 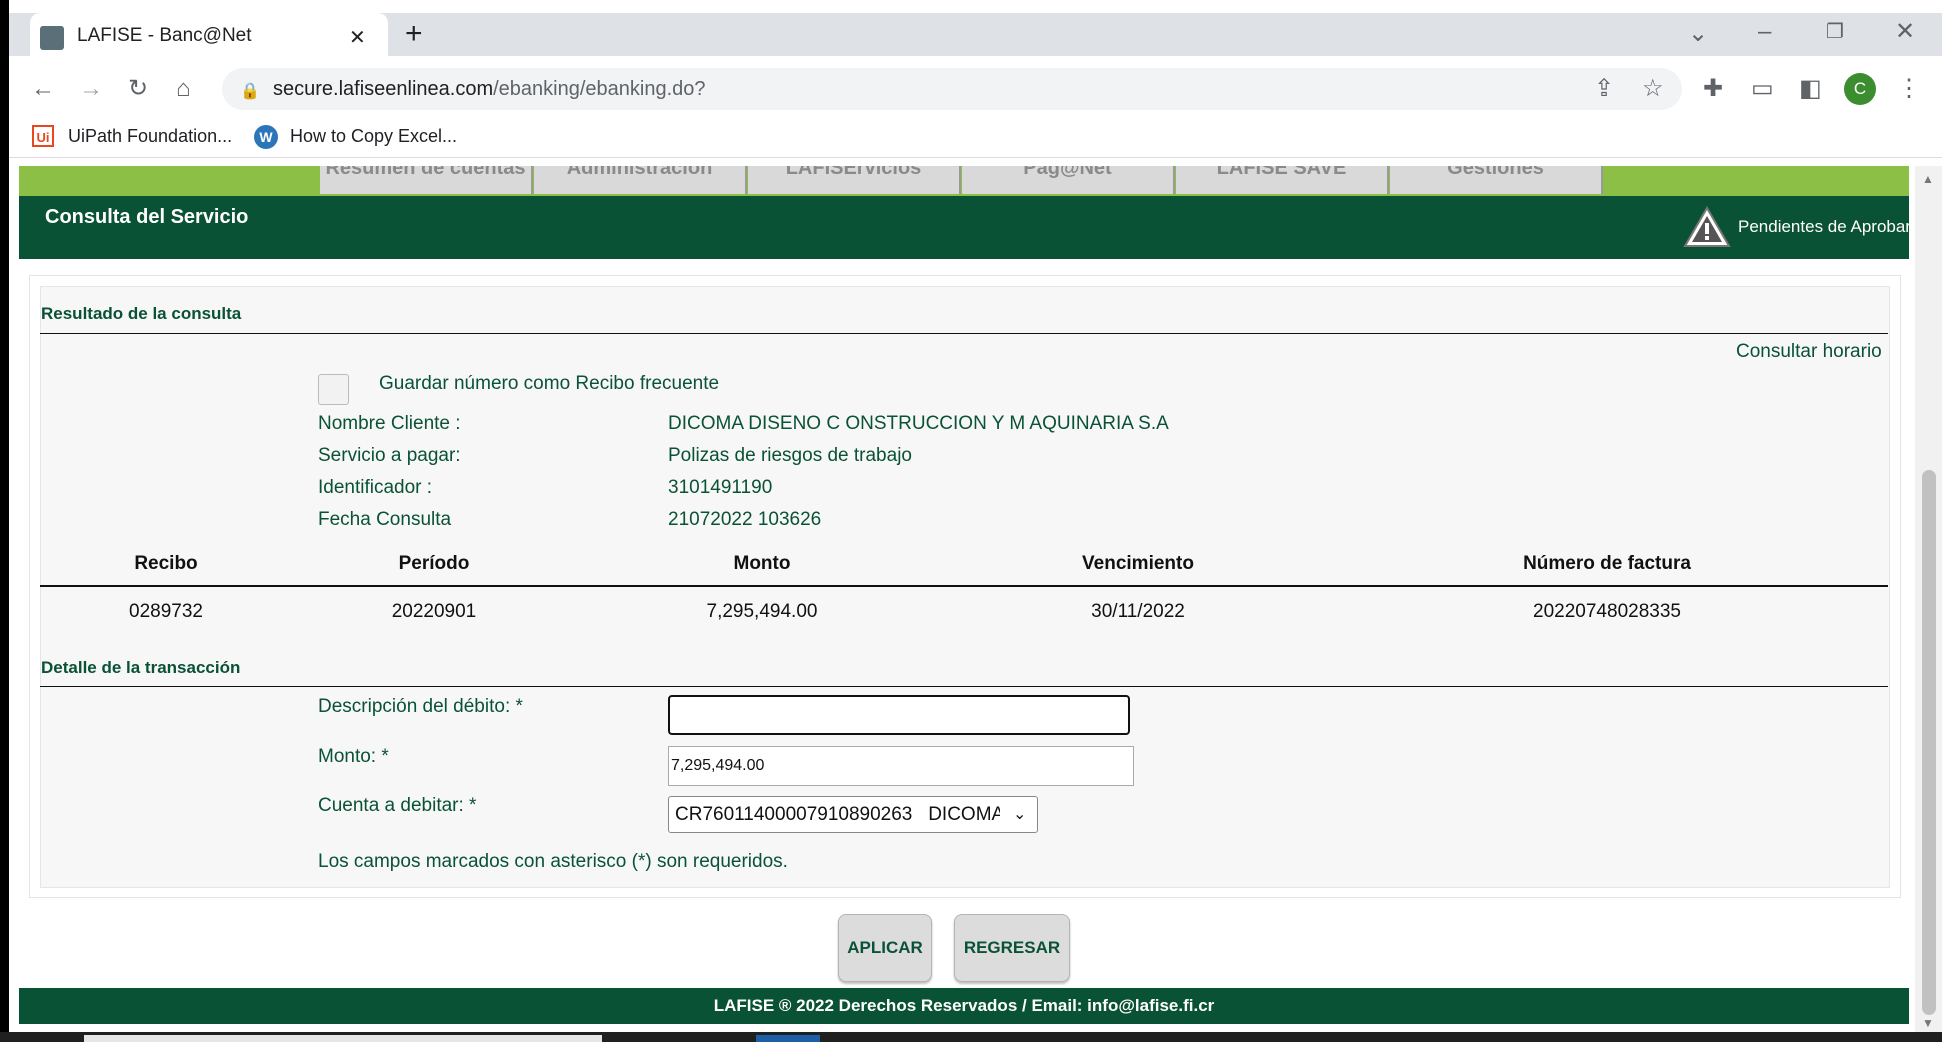 What do you see at coordinates (266, 137) in the screenshot?
I see `wordpress-bookmark-icon: W` at bounding box center [266, 137].